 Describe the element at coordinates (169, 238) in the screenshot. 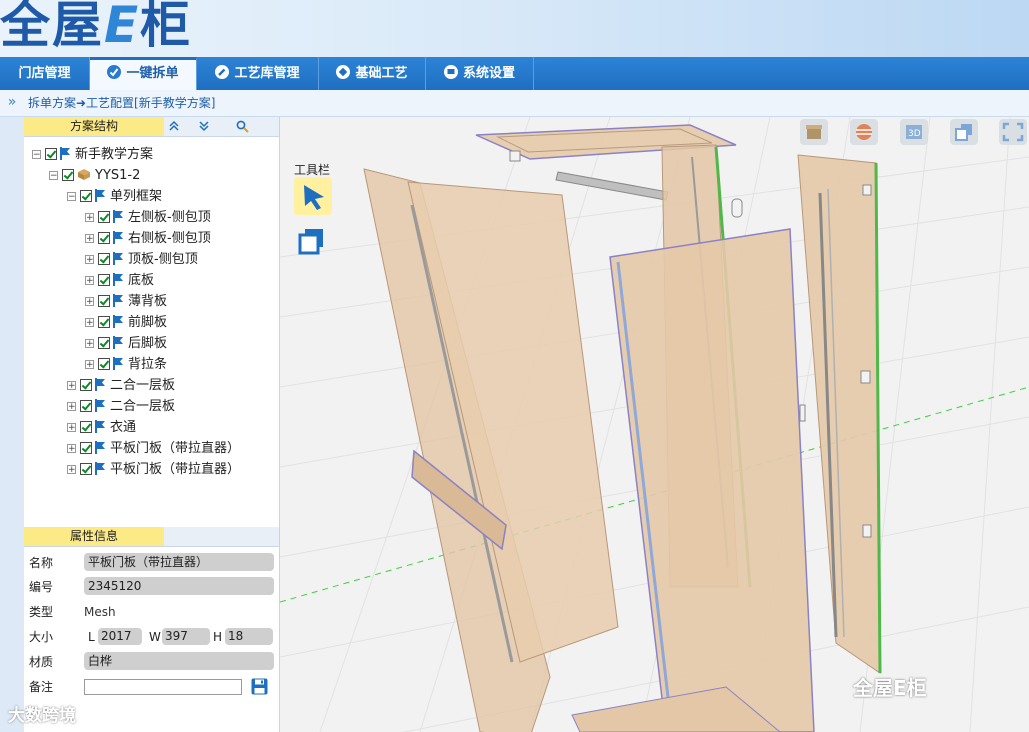

I see `tree-node-label: 右侧板-侧包顶` at that location.